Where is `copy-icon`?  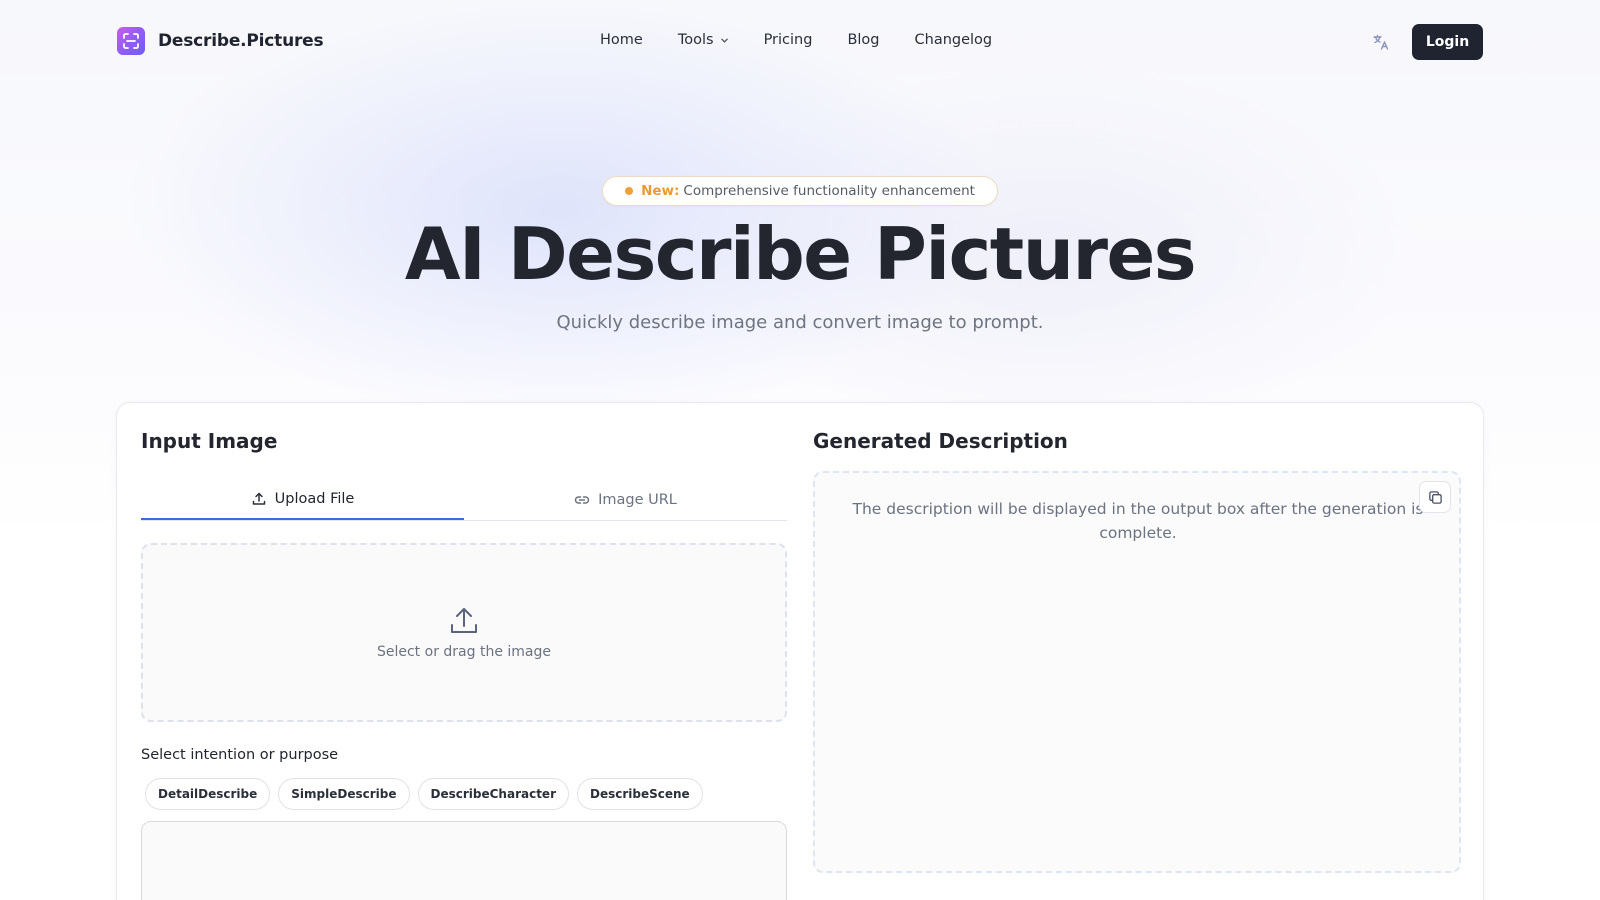 copy-icon is located at coordinates (1435, 497).